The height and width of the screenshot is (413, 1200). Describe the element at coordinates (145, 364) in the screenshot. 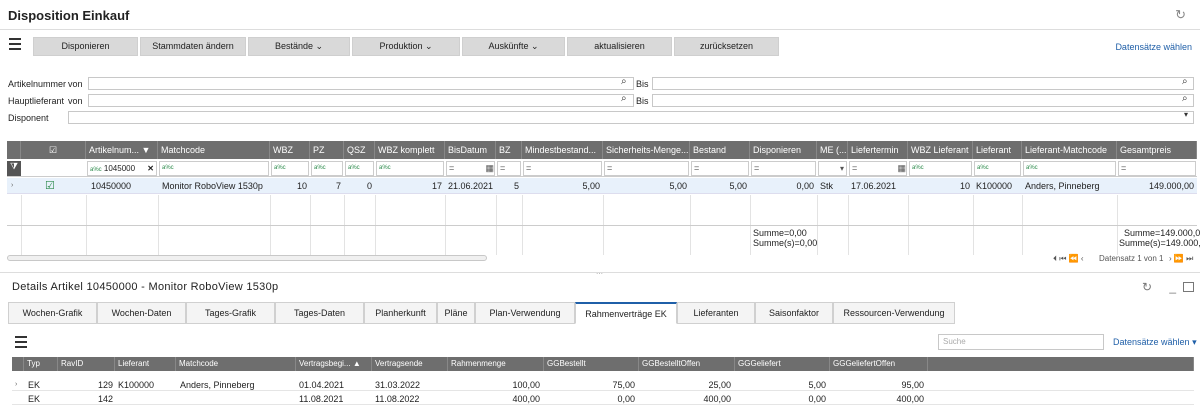

I see `bottom-header-lieferant: Lieferant` at that location.